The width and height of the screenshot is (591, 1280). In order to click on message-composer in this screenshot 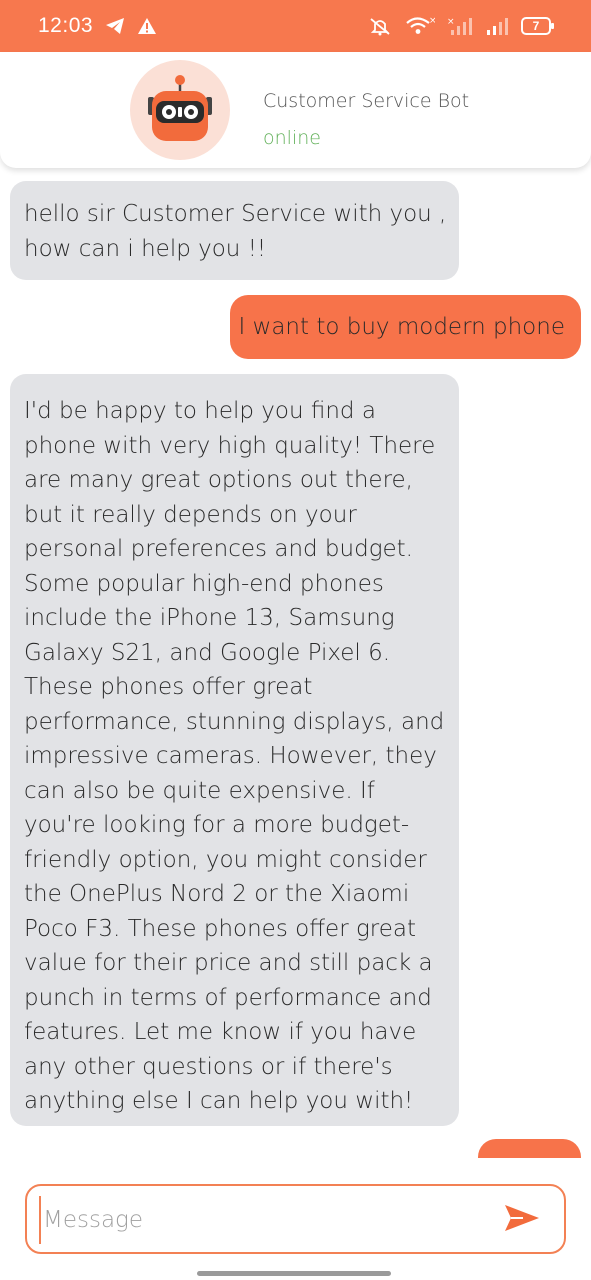, I will do `click(295, 1219)`.